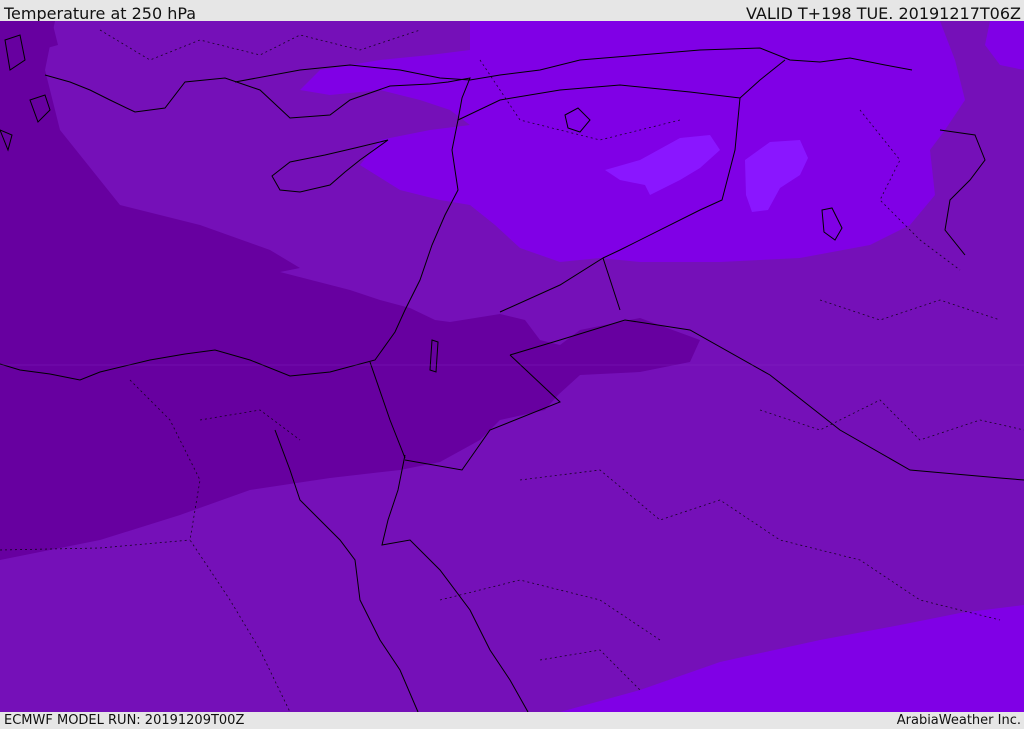  Describe the element at coordinates (883, 12) in the screenshot. I see `valid-time: VALID T+198 TUE. 20191217T06Z` at that location.